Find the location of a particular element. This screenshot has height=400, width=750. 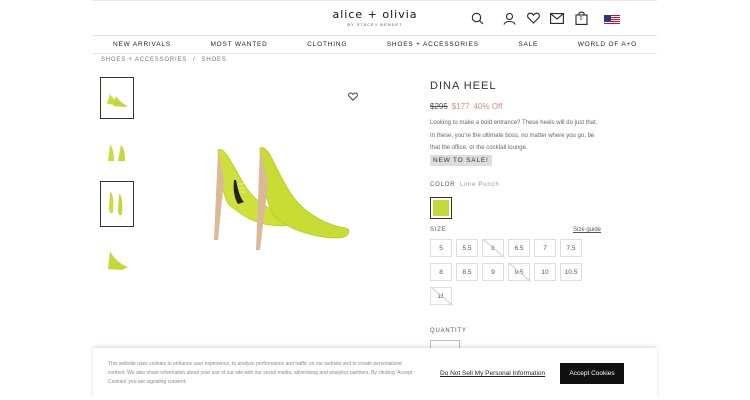

size-option: 7.5 is located at coordinates (571, 248).